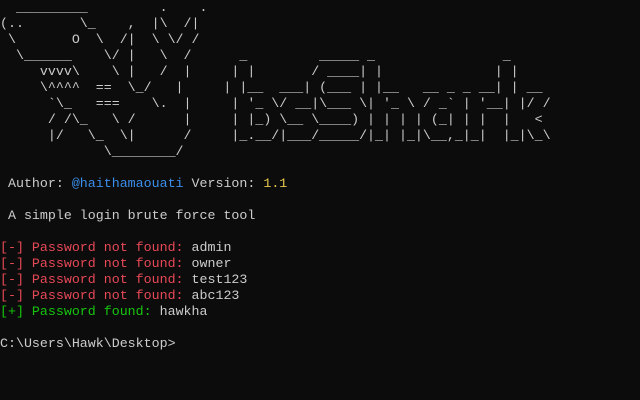  I want to click on banner-line: (.. \_ , |\ /|, so click(100, 23).